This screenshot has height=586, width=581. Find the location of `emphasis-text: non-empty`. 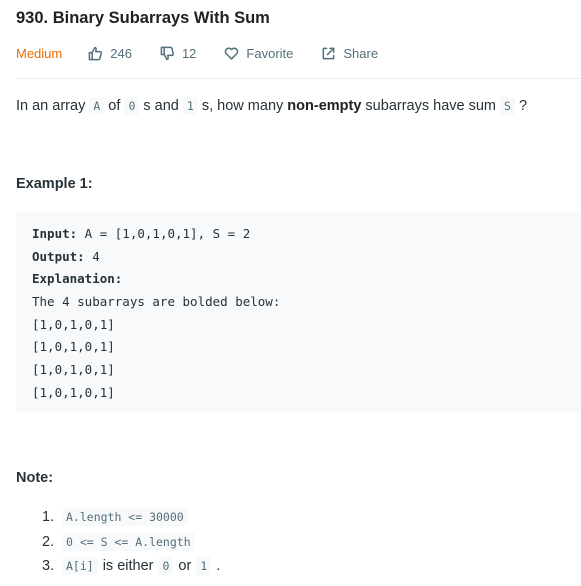

emphasis-text: non-empty is located at coordinates (324, 106).